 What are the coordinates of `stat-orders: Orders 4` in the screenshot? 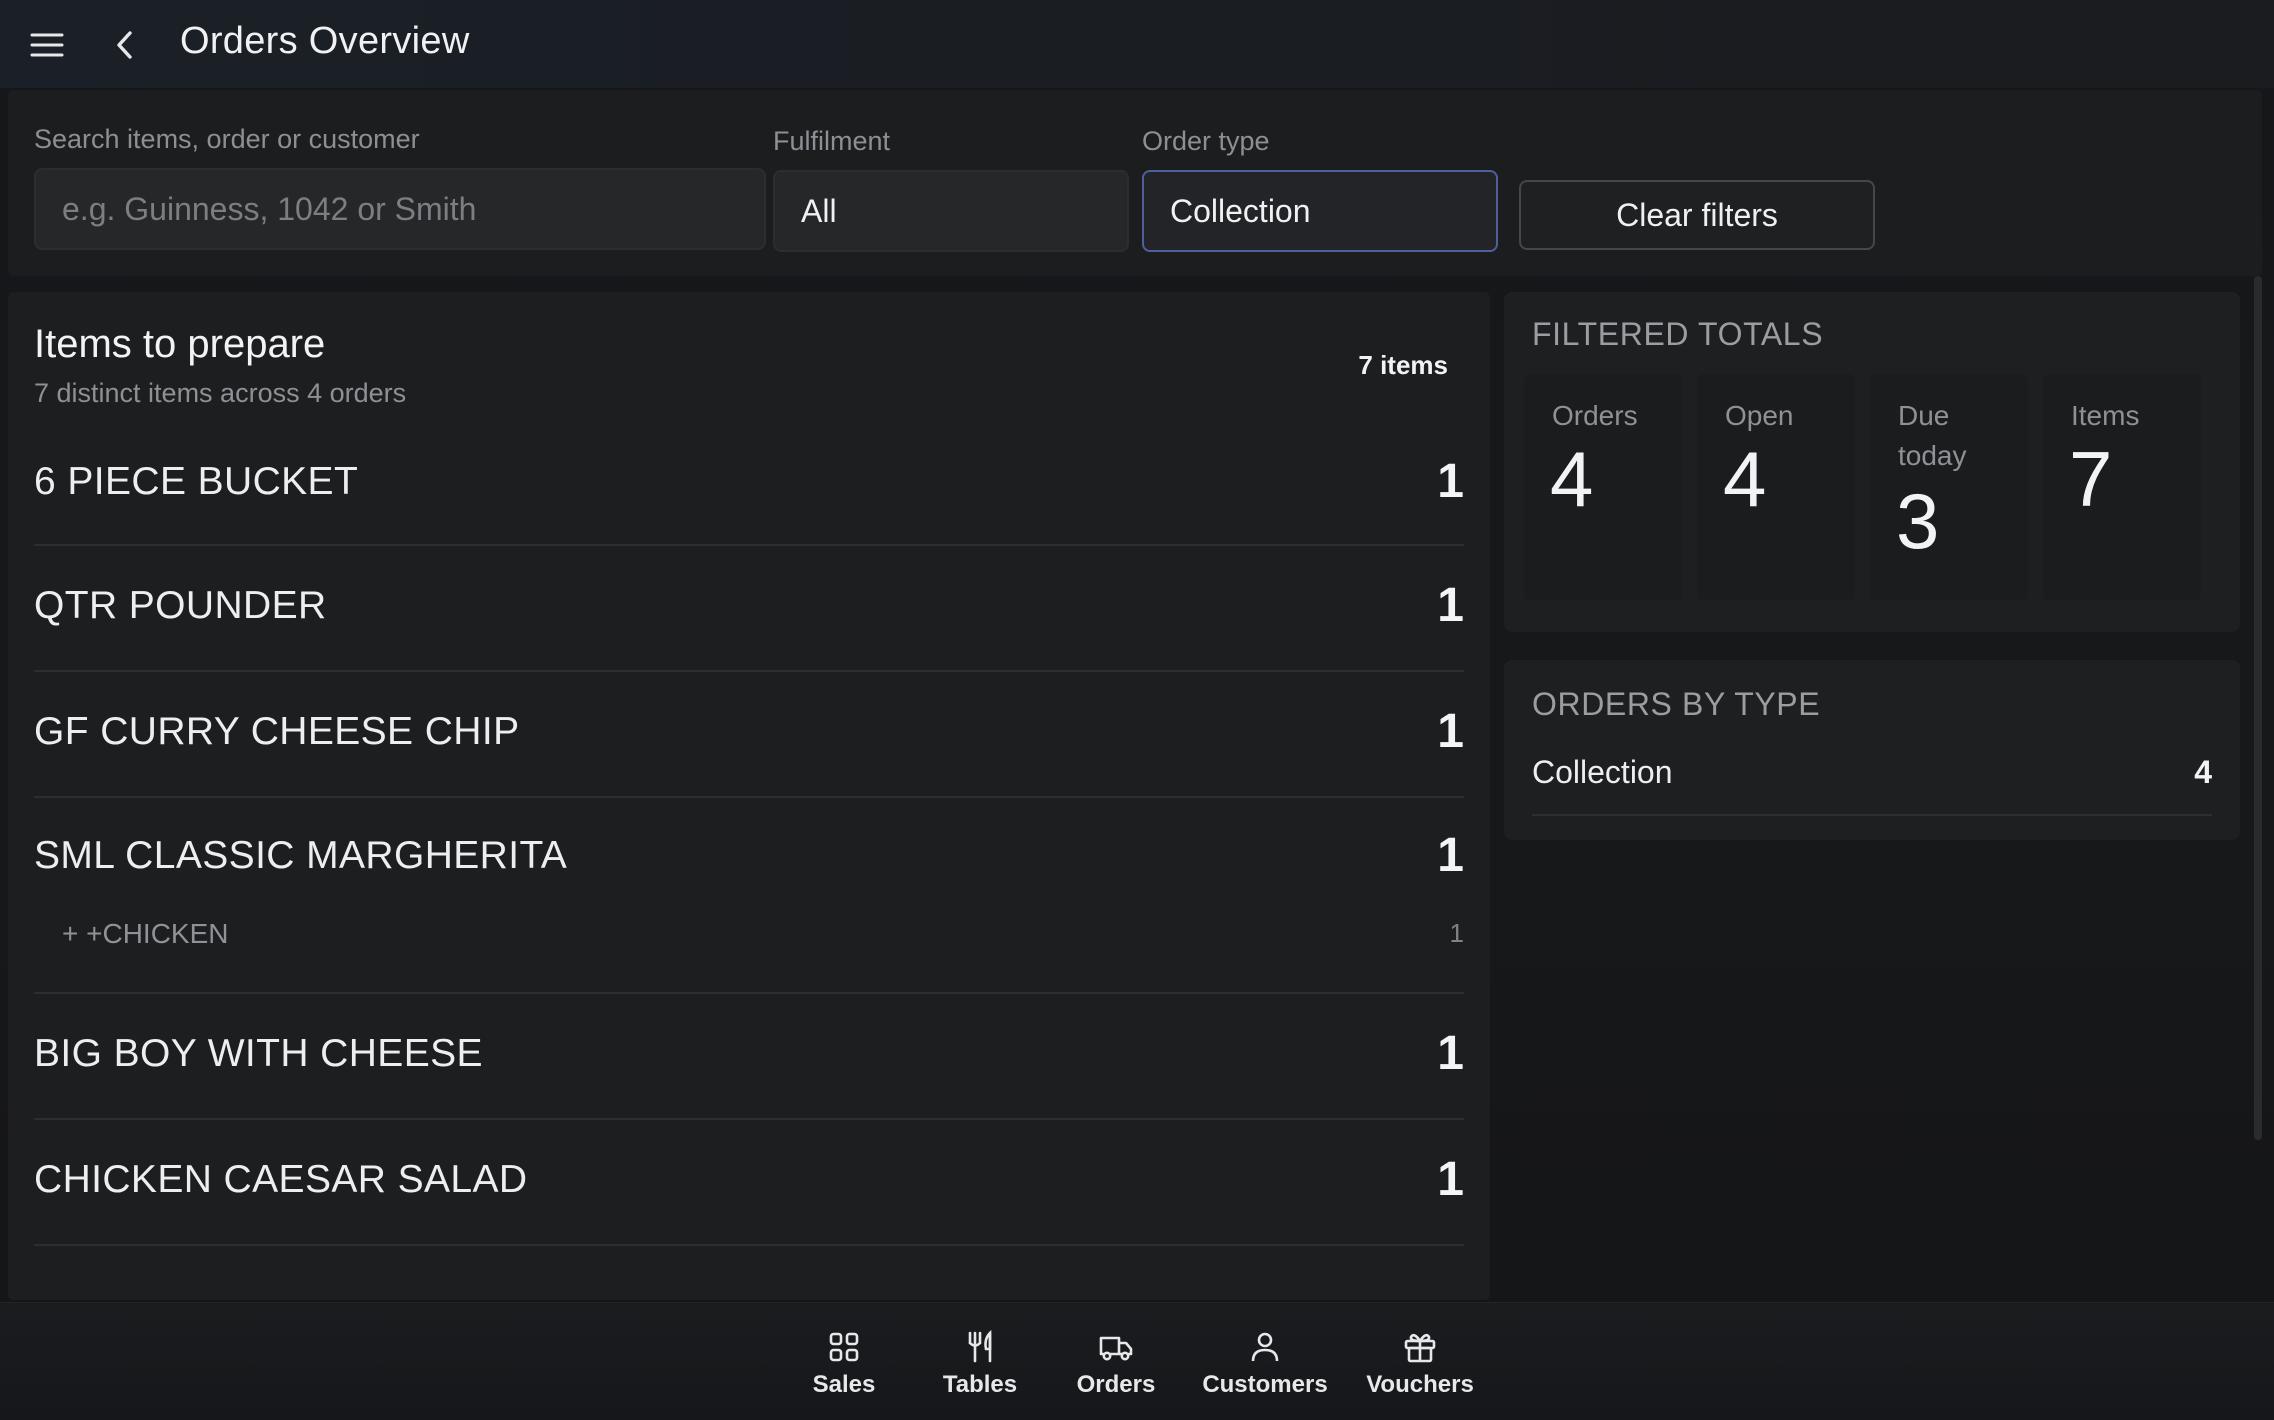 It's located at (1603, 487).